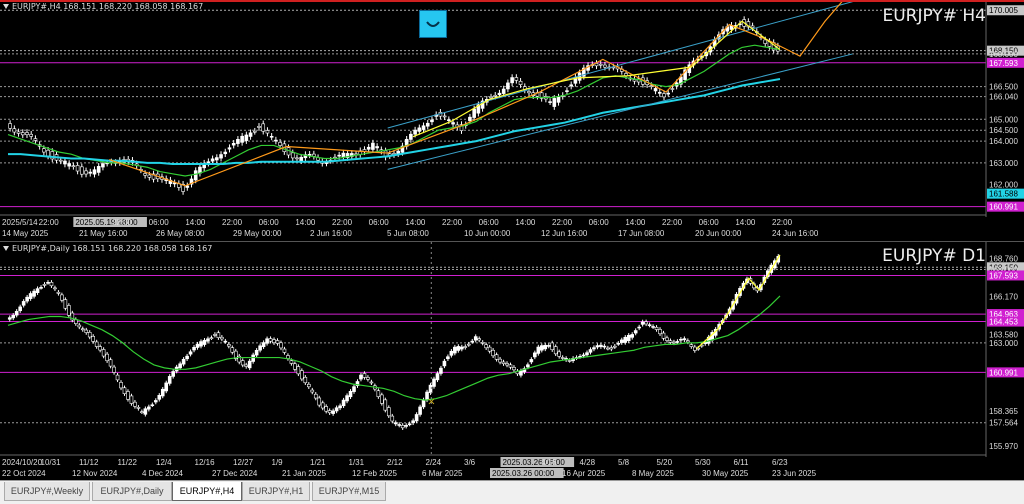 The height and width of the screenshot is (504, 1024). Describe the element at coordinates (470, 462) in the screenshot. I see `time-axis-label: 3/6` at that location.